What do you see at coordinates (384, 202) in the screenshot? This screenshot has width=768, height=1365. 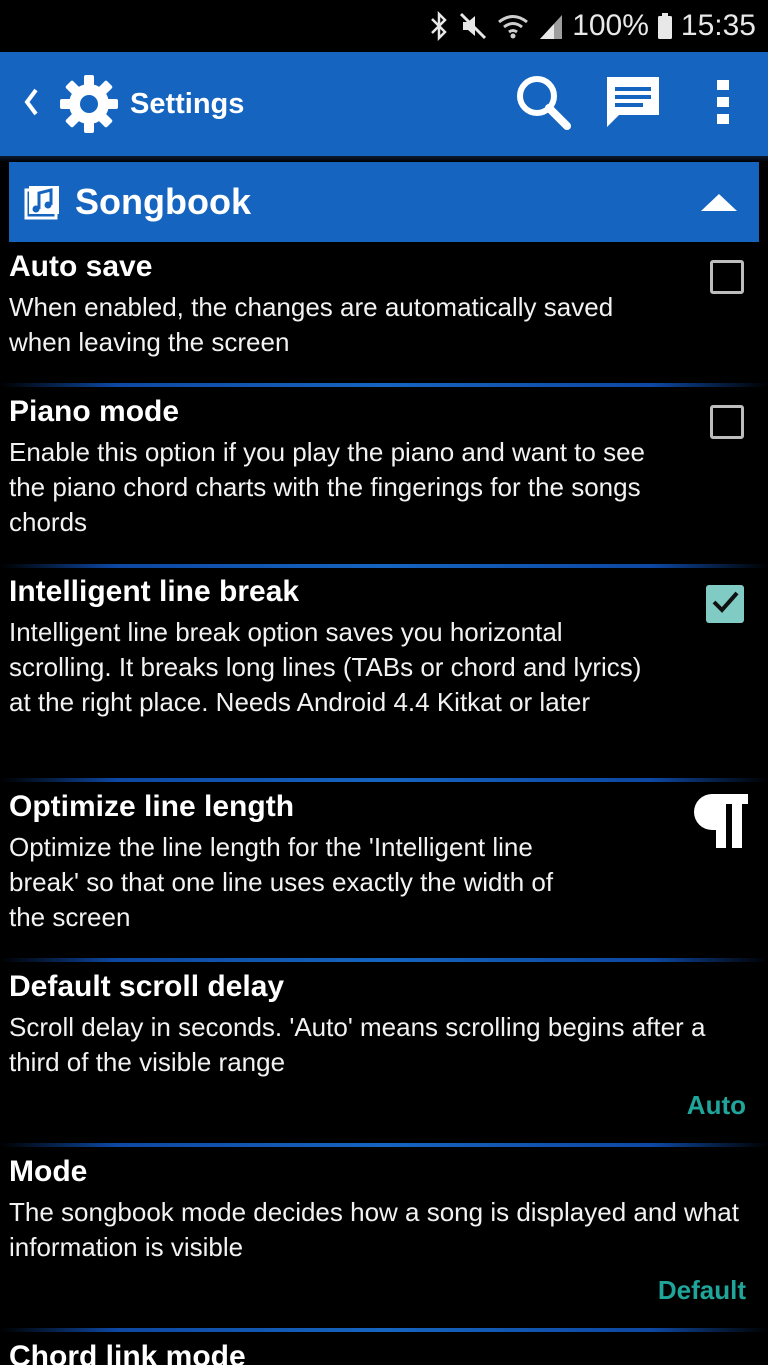 I see `section-header-songbook: Songbook` at bounding box center [384, 202].